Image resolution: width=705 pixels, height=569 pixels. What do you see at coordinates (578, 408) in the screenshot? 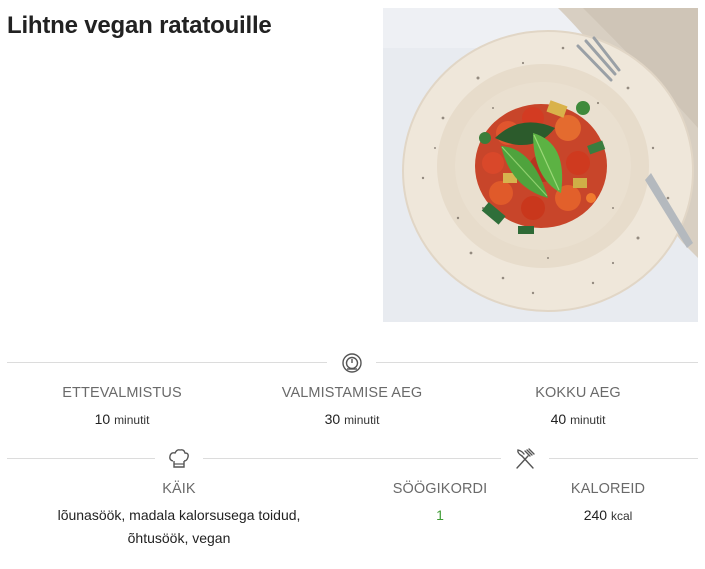
I see `total-time: KOKKU AEG 40 minutit` at bounding box center [578, 408].